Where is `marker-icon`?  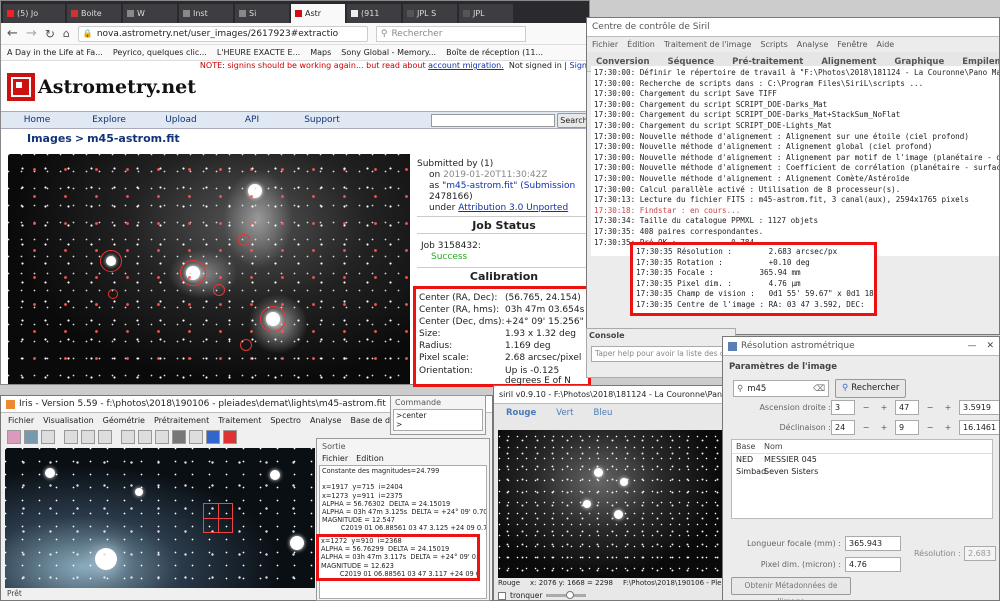
marker-icon is located at coordinates (145, 436).